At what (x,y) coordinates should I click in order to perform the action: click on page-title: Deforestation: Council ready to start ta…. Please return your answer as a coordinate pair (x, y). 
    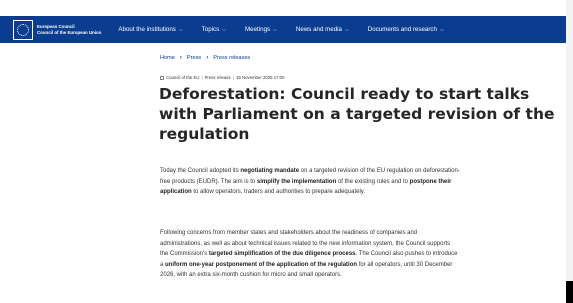
    Looking at the image, I should click on (357, 114).